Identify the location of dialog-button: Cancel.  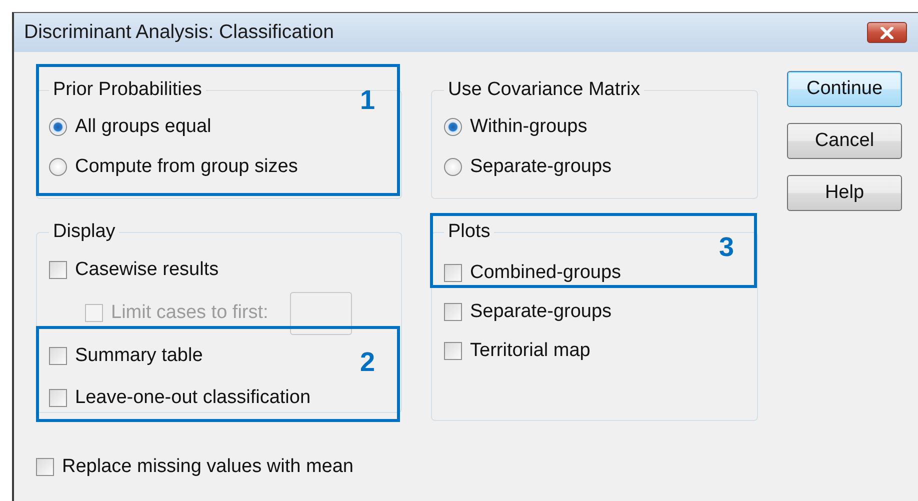
(844, 141).